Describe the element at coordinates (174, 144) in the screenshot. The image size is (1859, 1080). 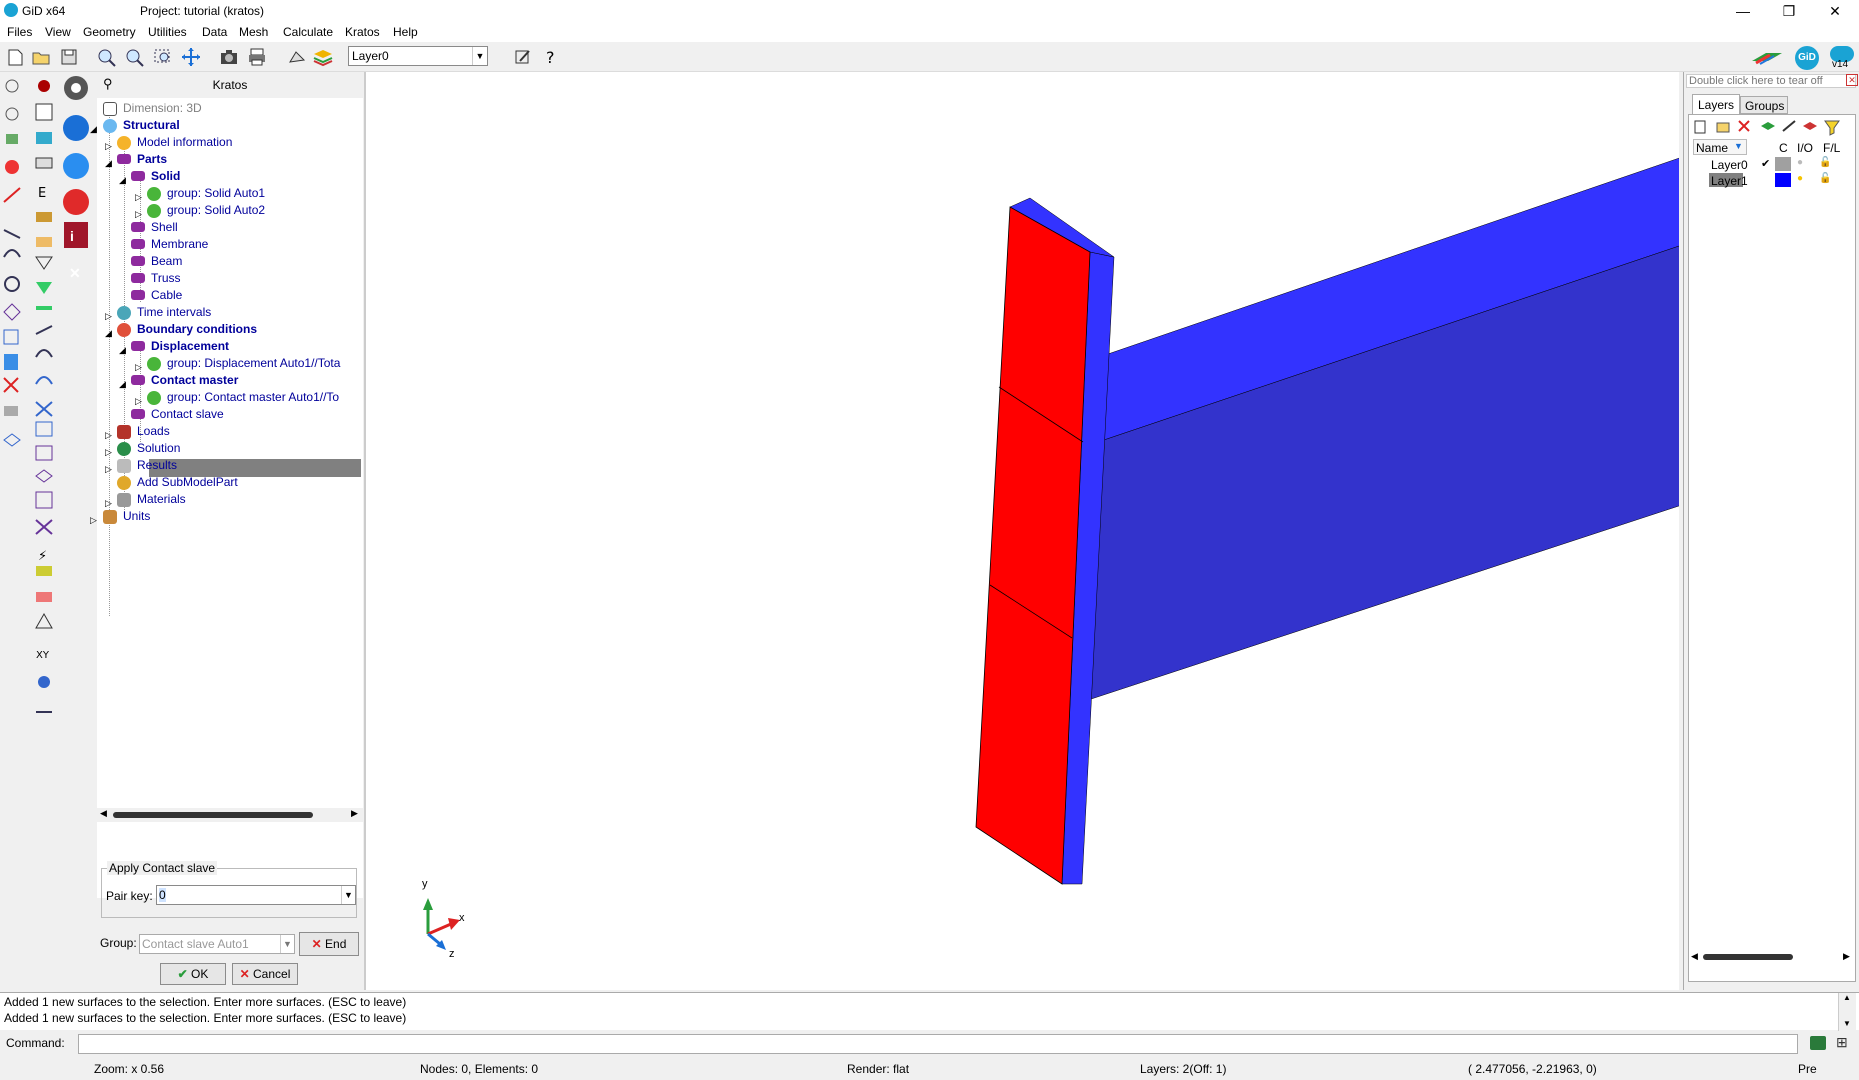
I see `tree-node-model-information: Model information` at that location.